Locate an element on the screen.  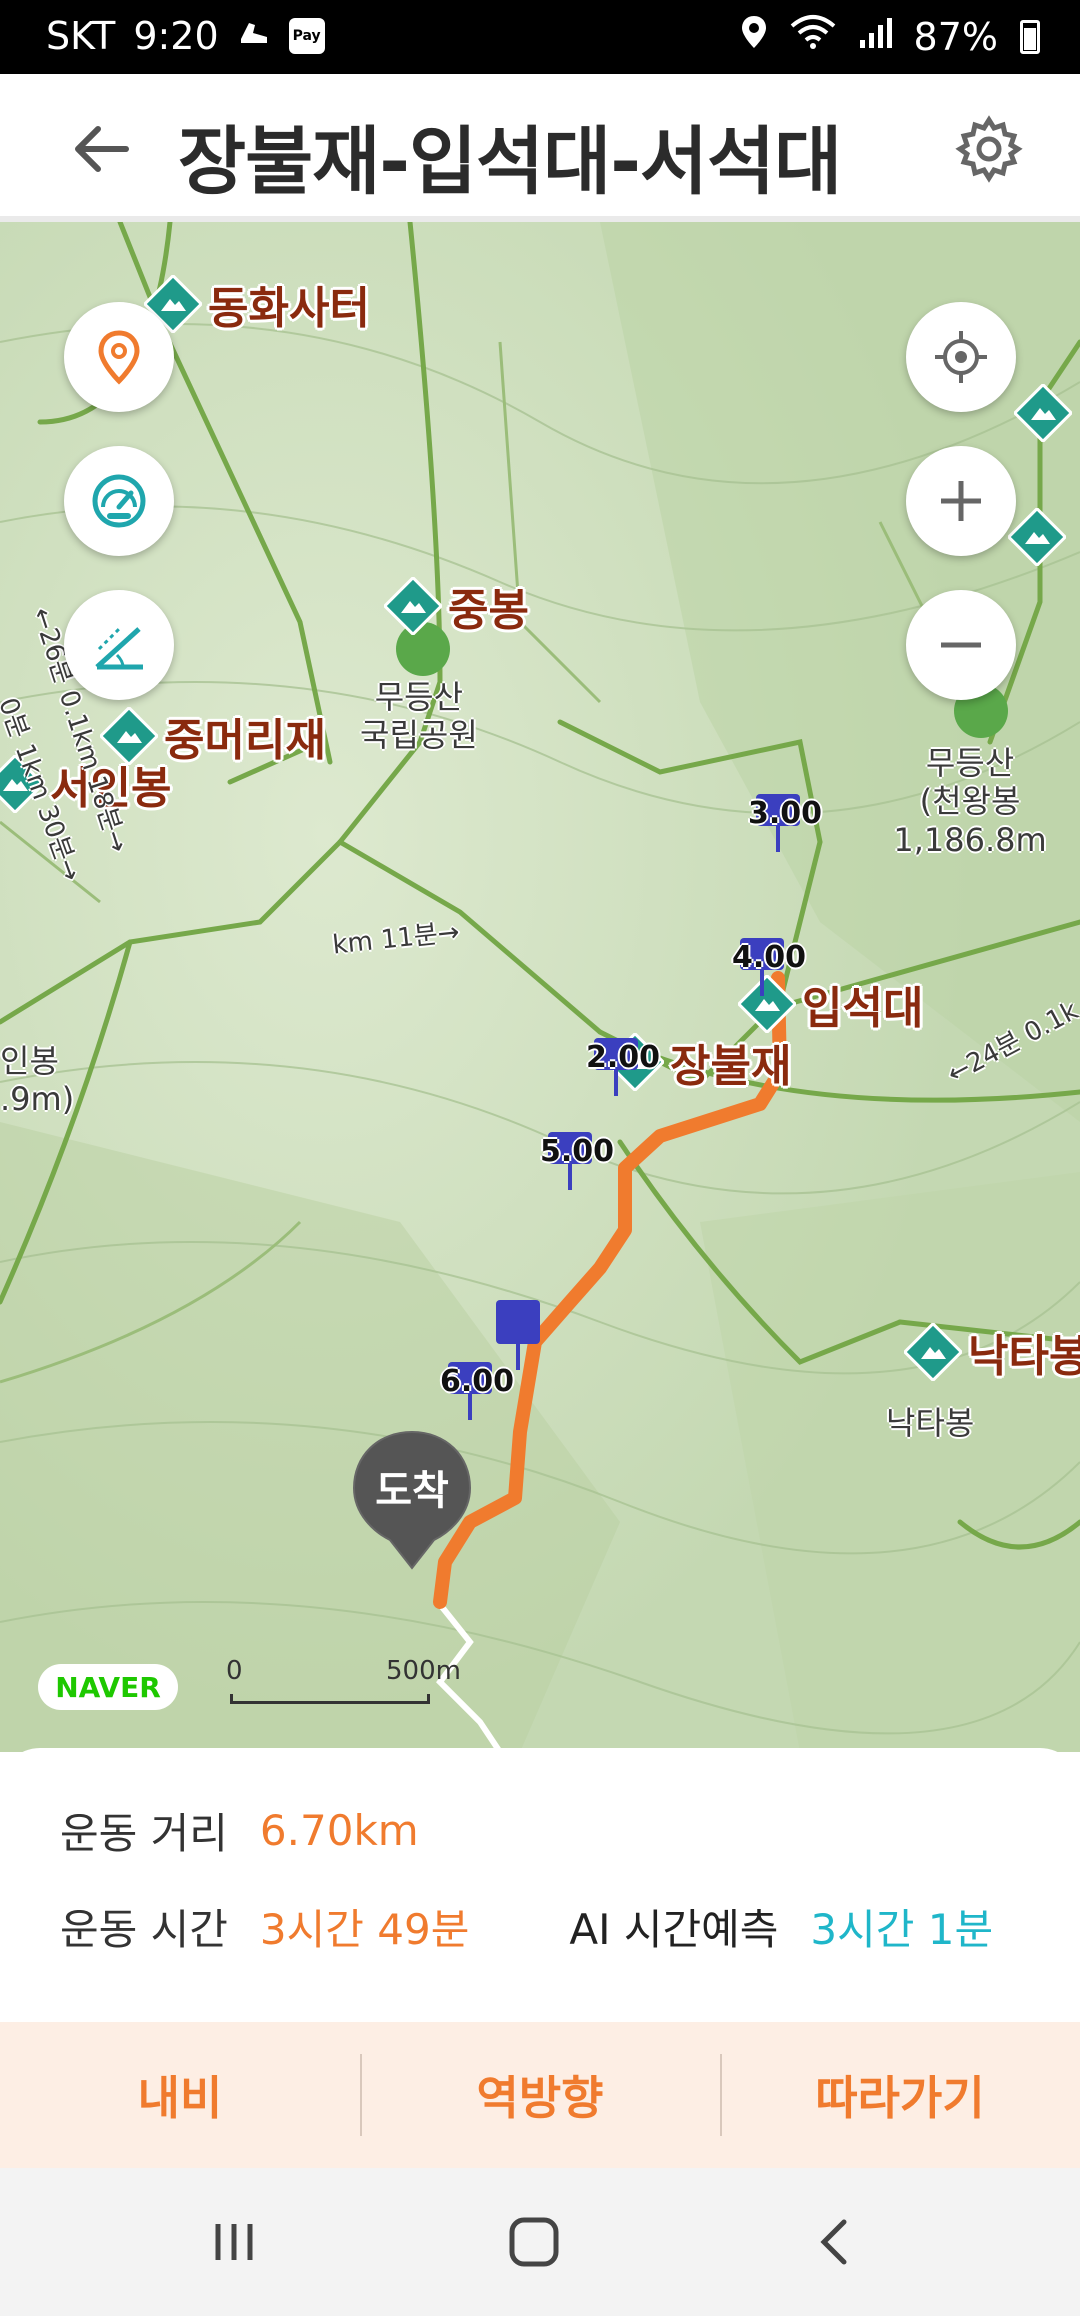
gear-icon is located at coordinates (989, 149).